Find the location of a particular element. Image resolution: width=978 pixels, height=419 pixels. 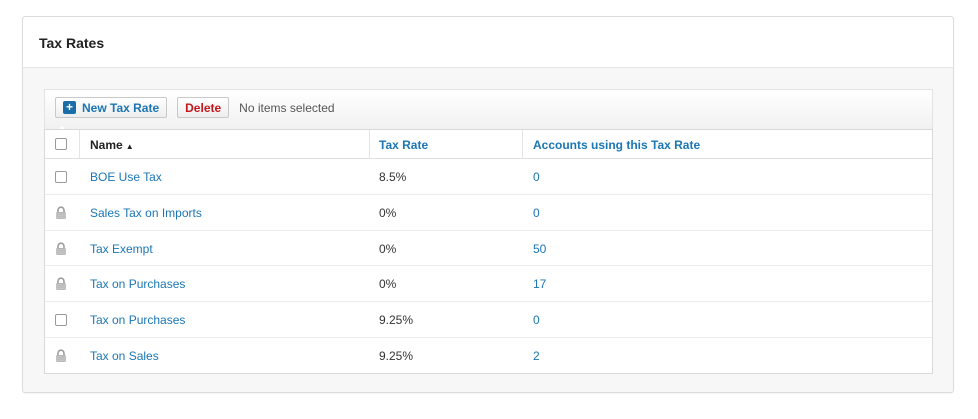

table-row: Tax on Sales 9.25% 2 is located at coordinates (488, 356).